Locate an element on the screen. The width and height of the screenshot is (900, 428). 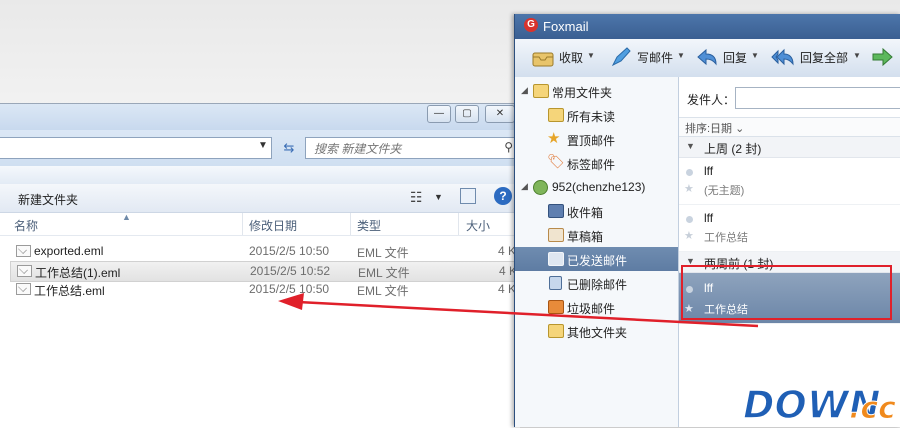
watermark-suffix: .cc is located at coordinates (872, 408).